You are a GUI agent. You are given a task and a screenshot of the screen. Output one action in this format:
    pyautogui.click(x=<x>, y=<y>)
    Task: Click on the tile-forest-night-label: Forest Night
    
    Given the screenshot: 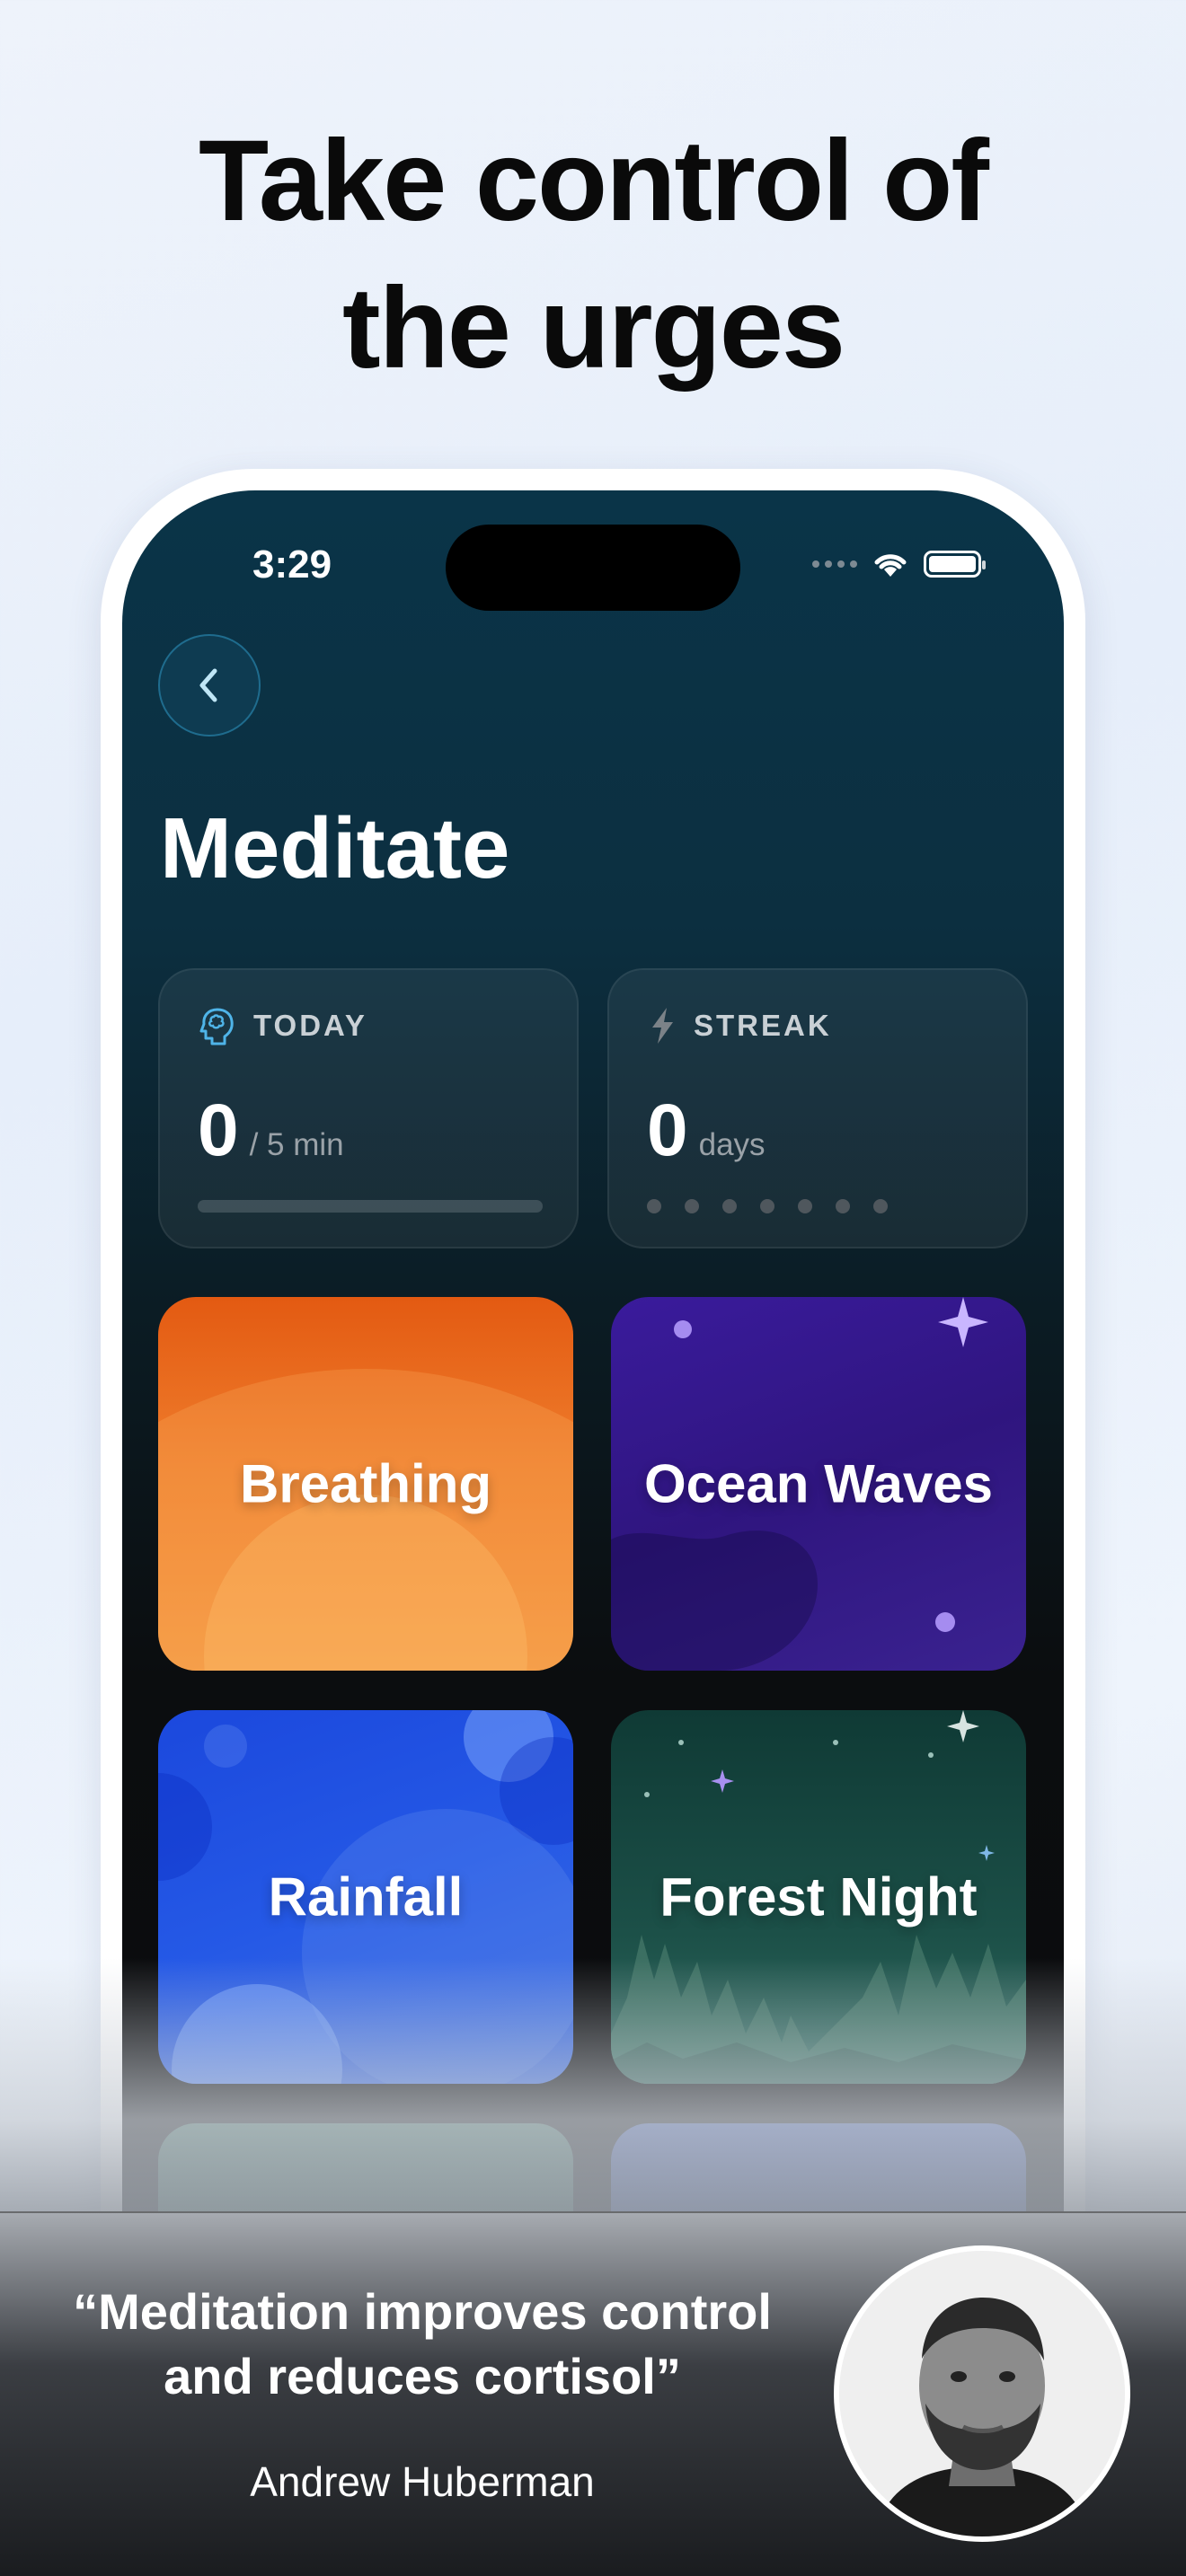 What is the action you would take?
    pyautogui.click(x=818, y=1897)
    